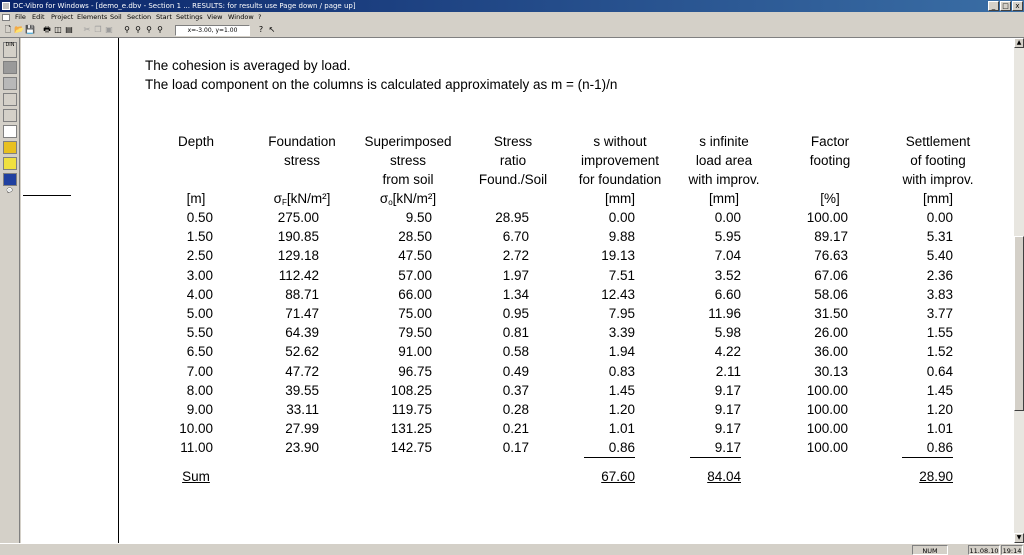  What do you see at coordinates (241, 17) in the screenshot?
I see `menu-window: Window` at bounding box center [241, 17].